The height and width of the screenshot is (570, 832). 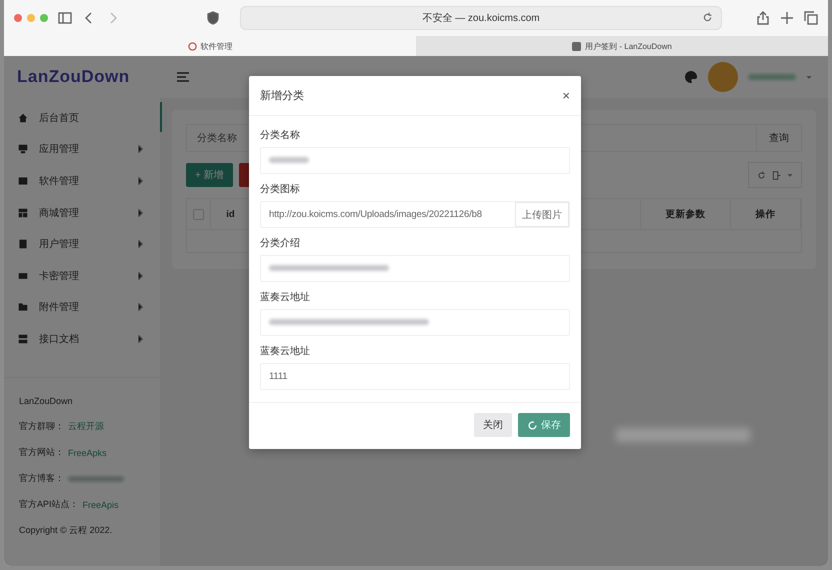 What do you see at coordinates (217, 138) in the screenshot?
I see `search-label: 分类名称` at bounding box center [217, 138].